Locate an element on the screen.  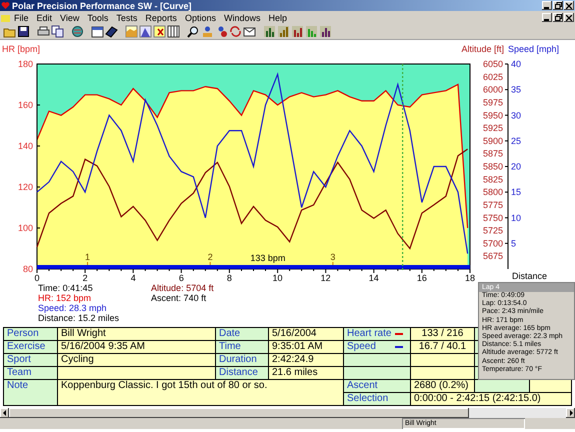
y-tick-label: 5775 is located at coordinates (492, 205).